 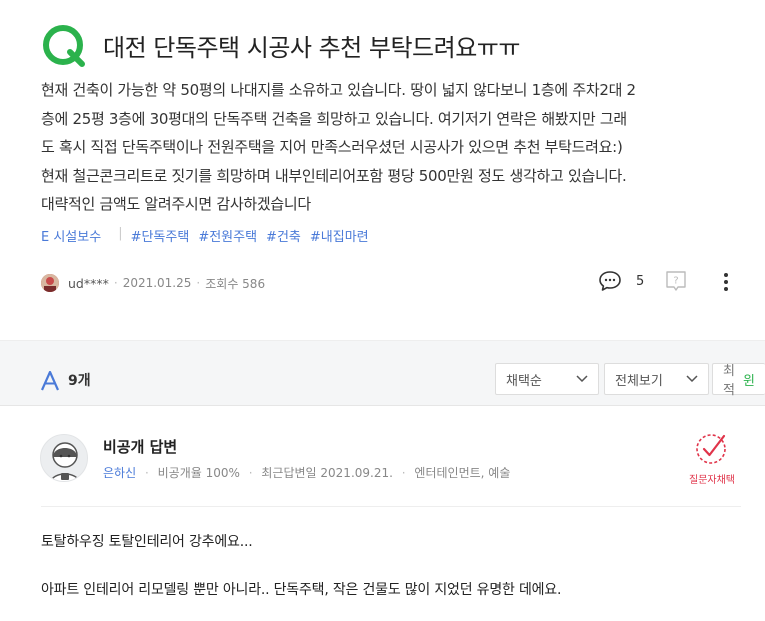 I want to click on view-filter-label: 전체보기, so click(x=639, y=381).